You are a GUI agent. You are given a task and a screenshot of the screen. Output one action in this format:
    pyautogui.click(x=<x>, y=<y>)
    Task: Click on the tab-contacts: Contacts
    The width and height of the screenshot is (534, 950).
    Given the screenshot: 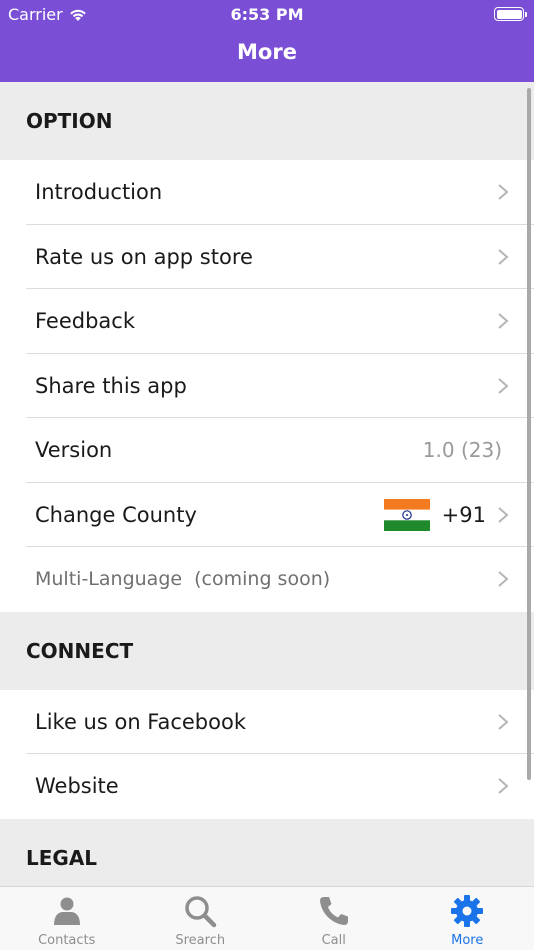 What is the action you would take?
    pyautogui.click(x=67, y=918)
    